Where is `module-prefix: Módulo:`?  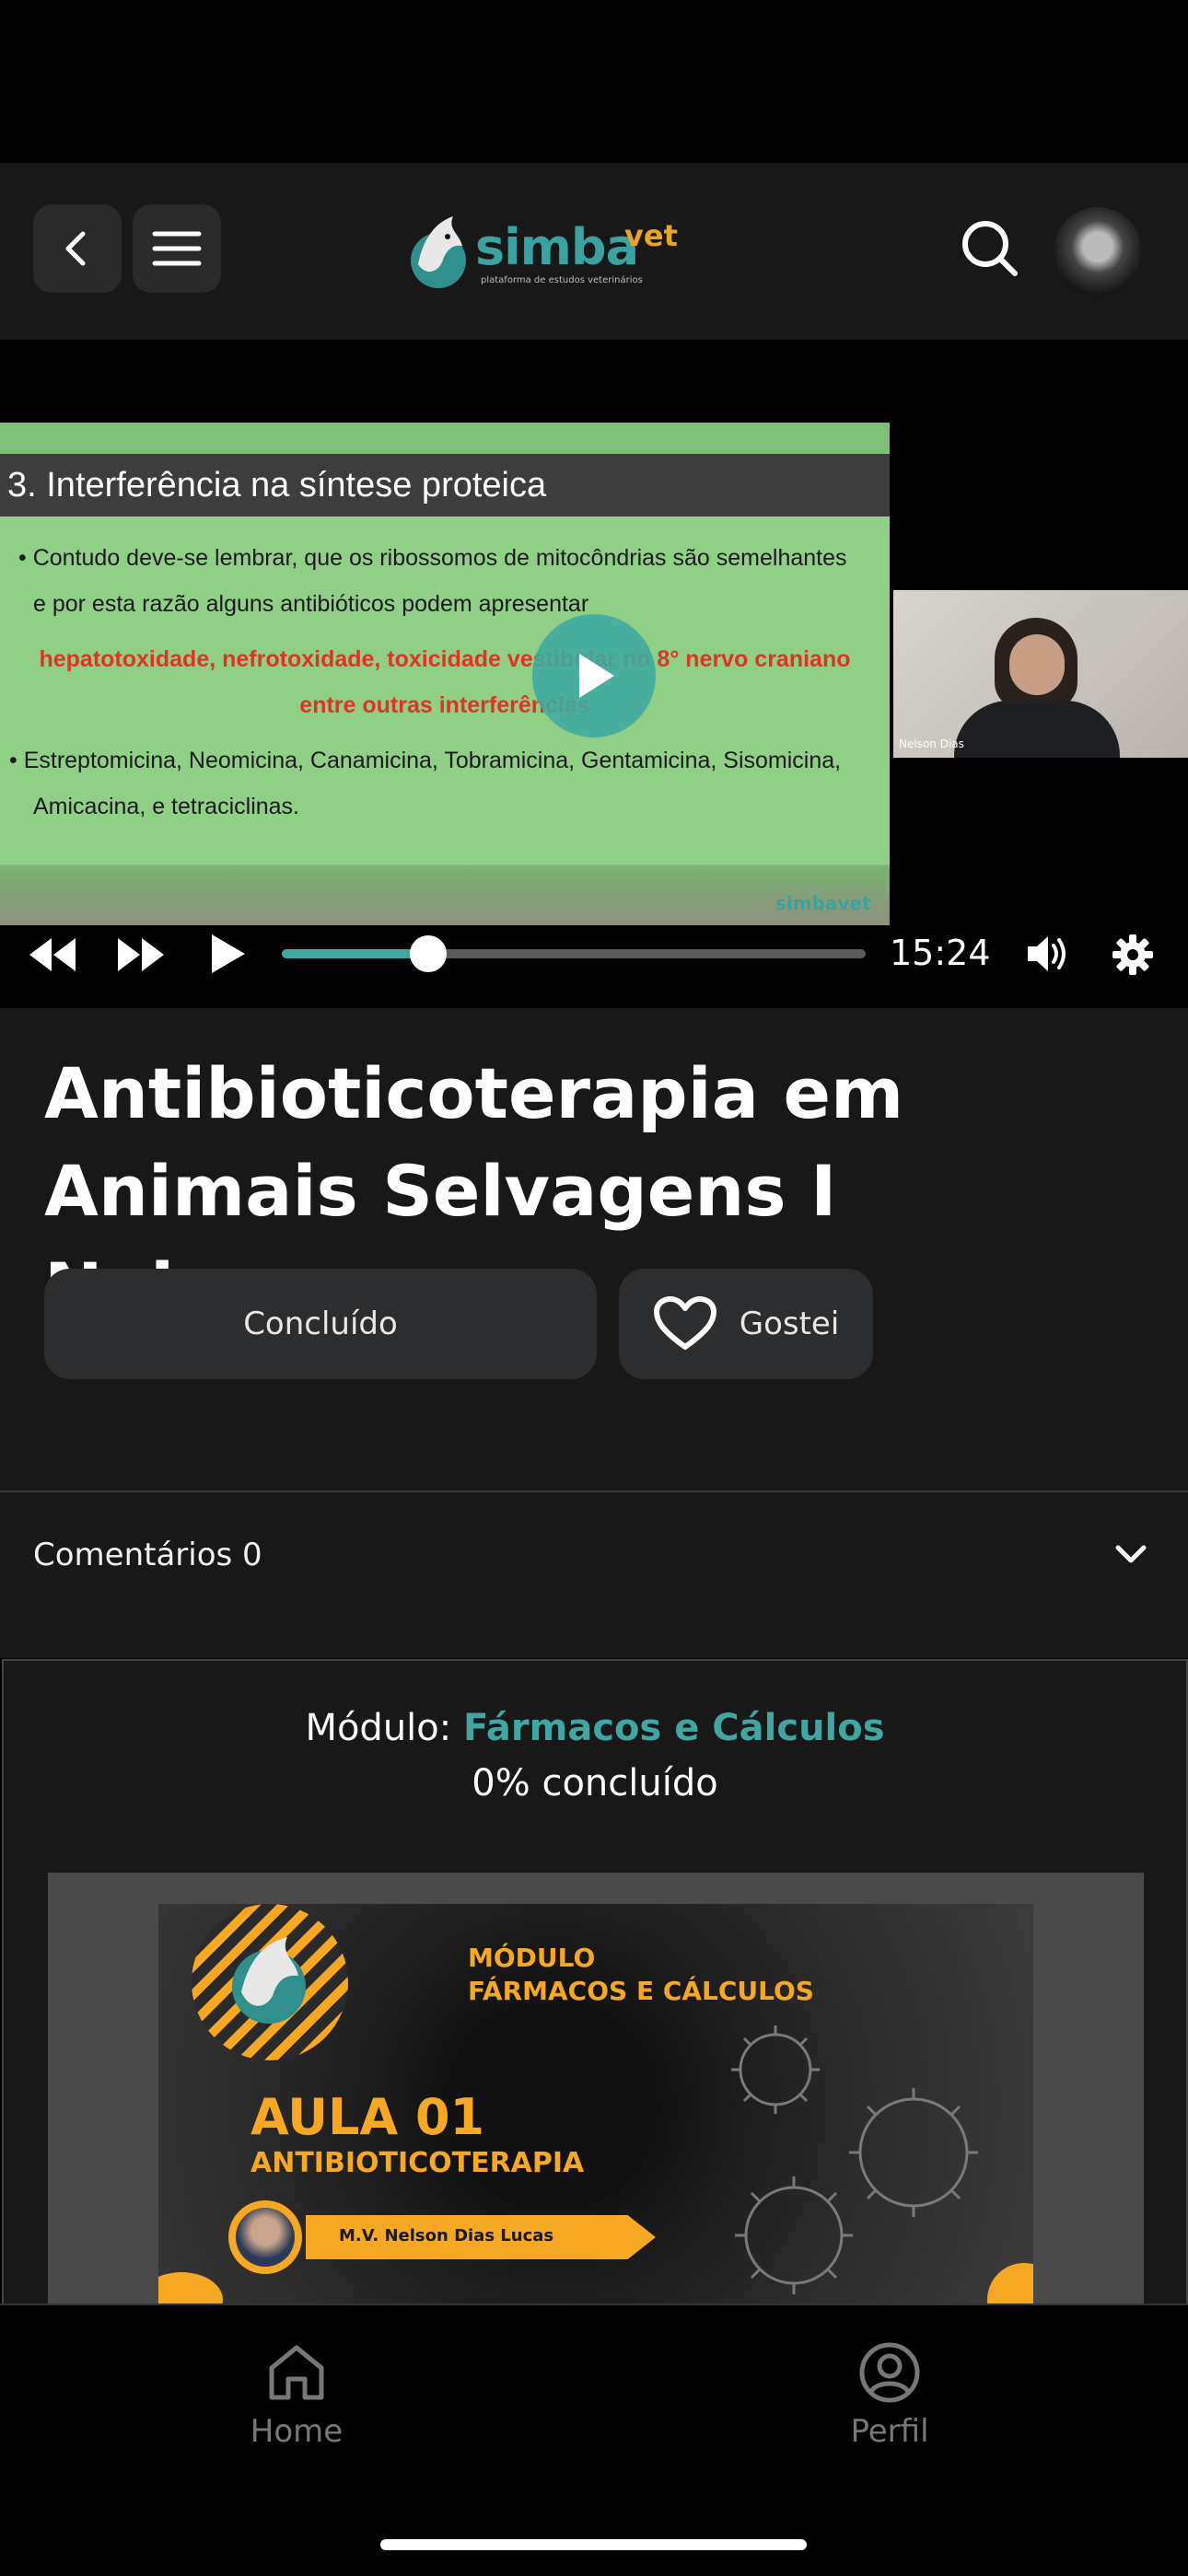 module-prefix: Módulo: is located at coordinates (384, 1728).